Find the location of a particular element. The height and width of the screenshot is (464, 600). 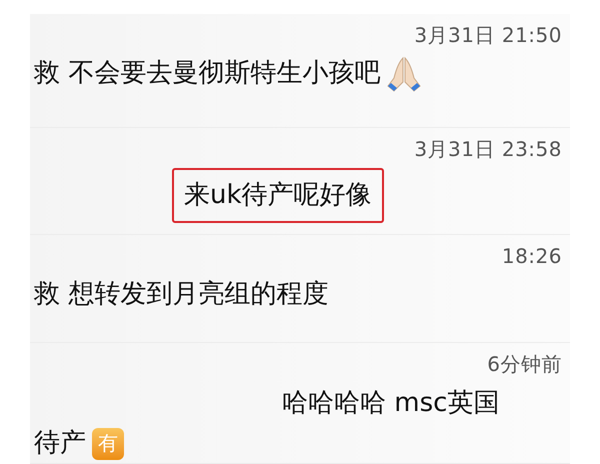

comment-text: 哈哈哈哈 msc英国待产 有 is located at coordinates (267, 424).